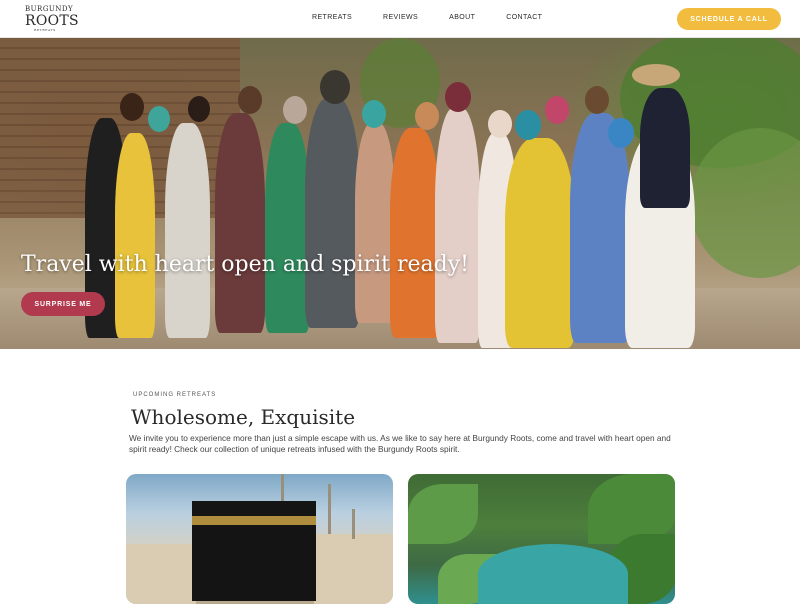 This screenshot has width=800, height=604. What do you see at coordinates (443, 514) in the screenshot?
I see `card-photo-leaf` at bounding box center [443, 514].